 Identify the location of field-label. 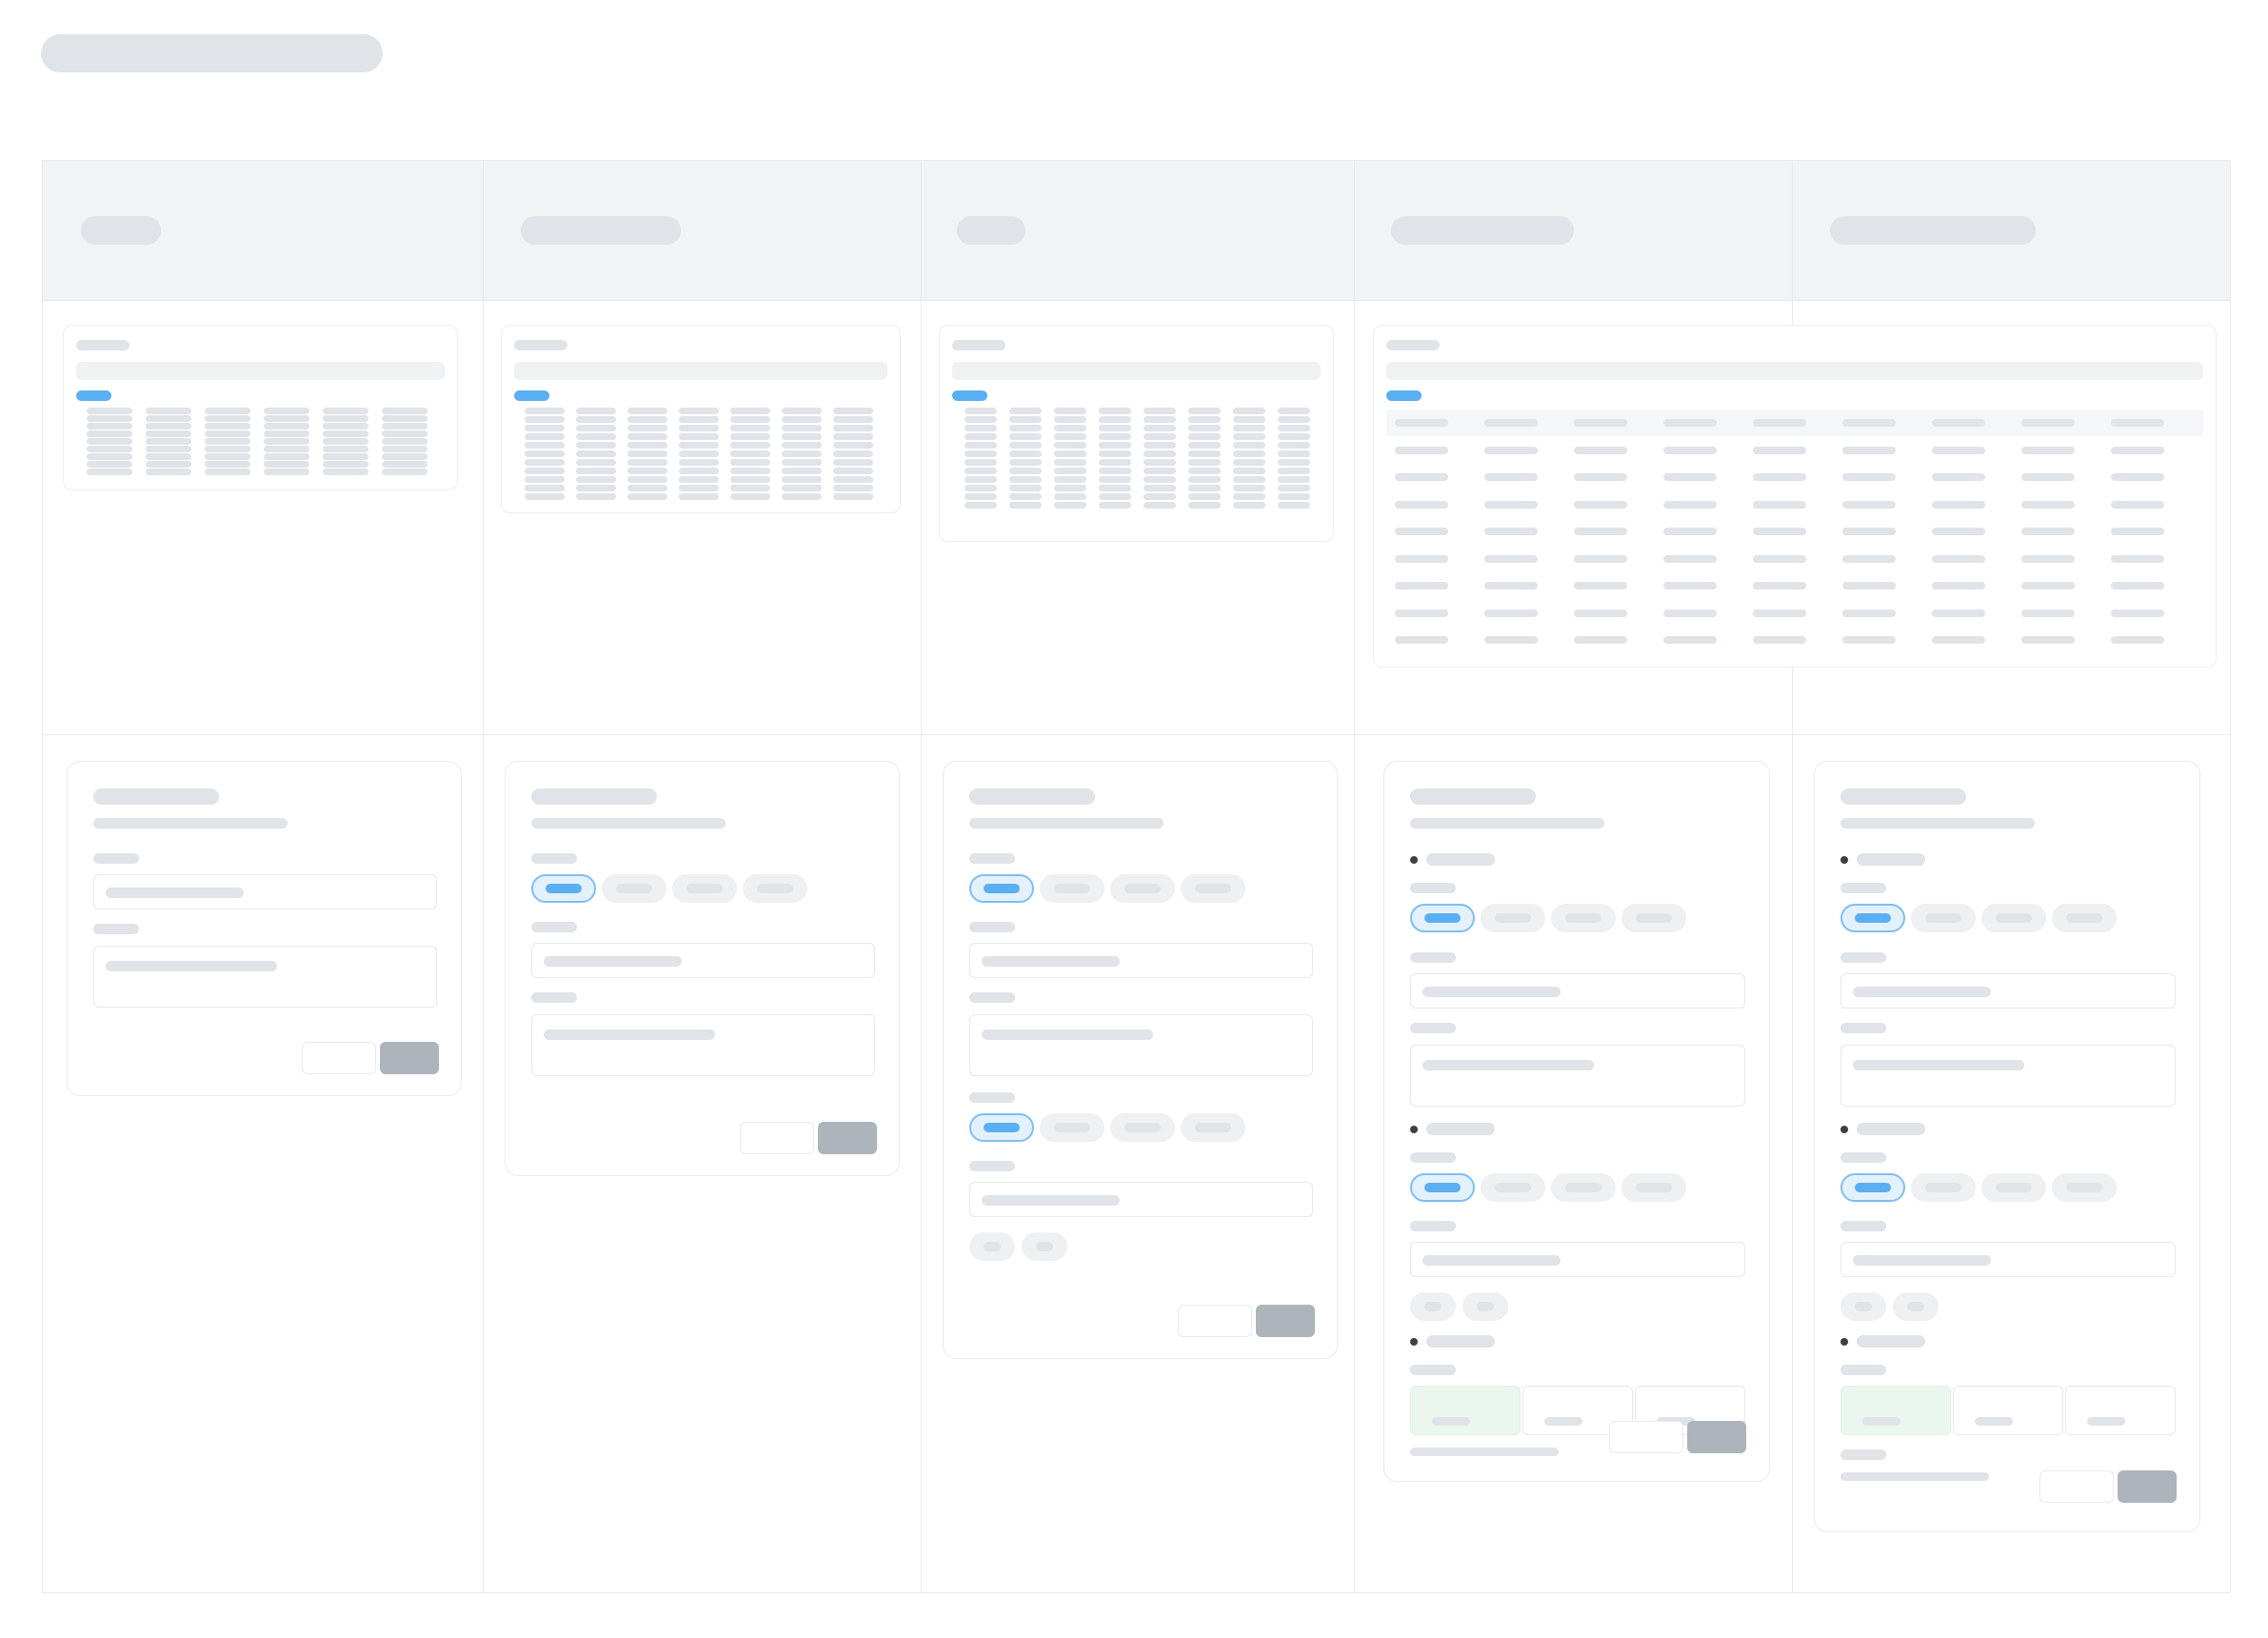
(1433, 1226).